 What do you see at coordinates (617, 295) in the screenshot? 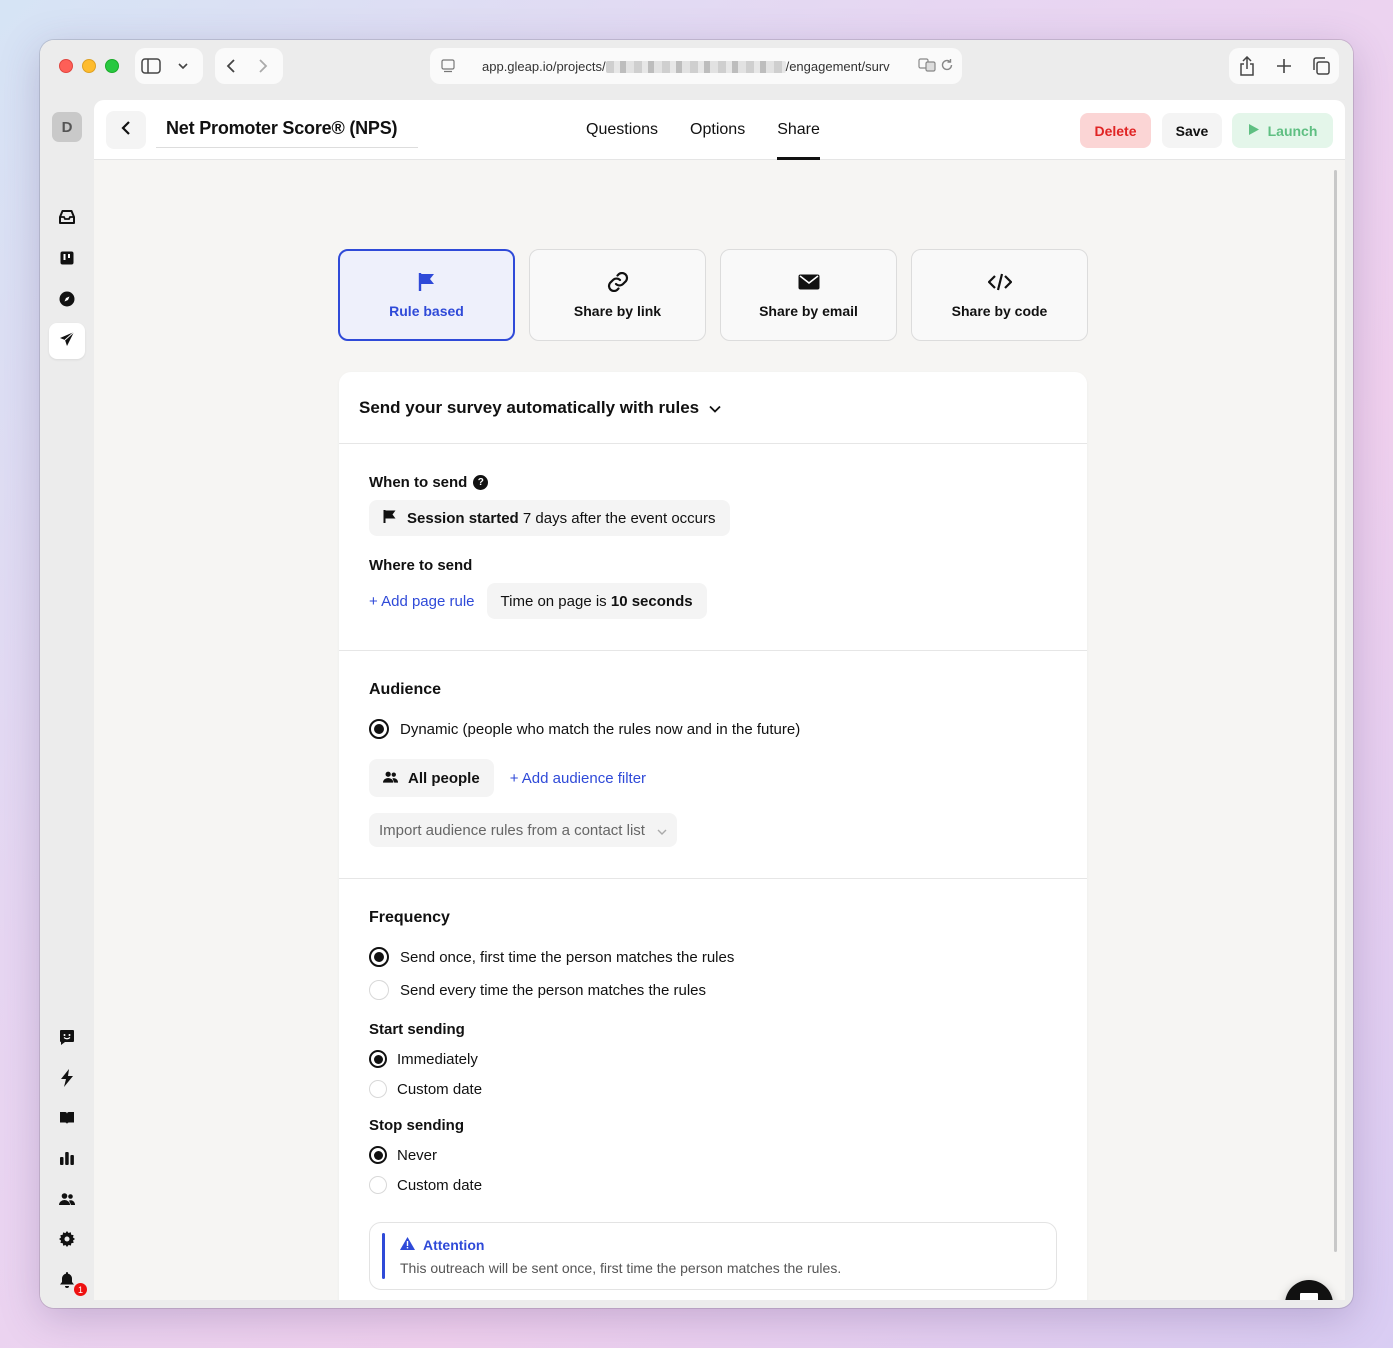
I see `share-option-link: Share by link` at bounding box center [617, 295].